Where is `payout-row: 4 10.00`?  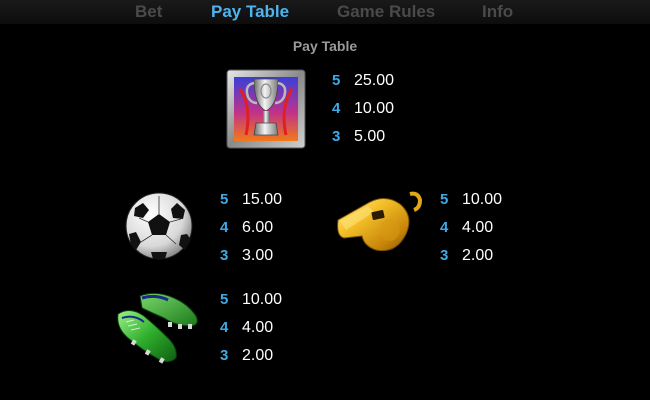 payout-row: 4 10.00 is located at coordinates (363, 109).